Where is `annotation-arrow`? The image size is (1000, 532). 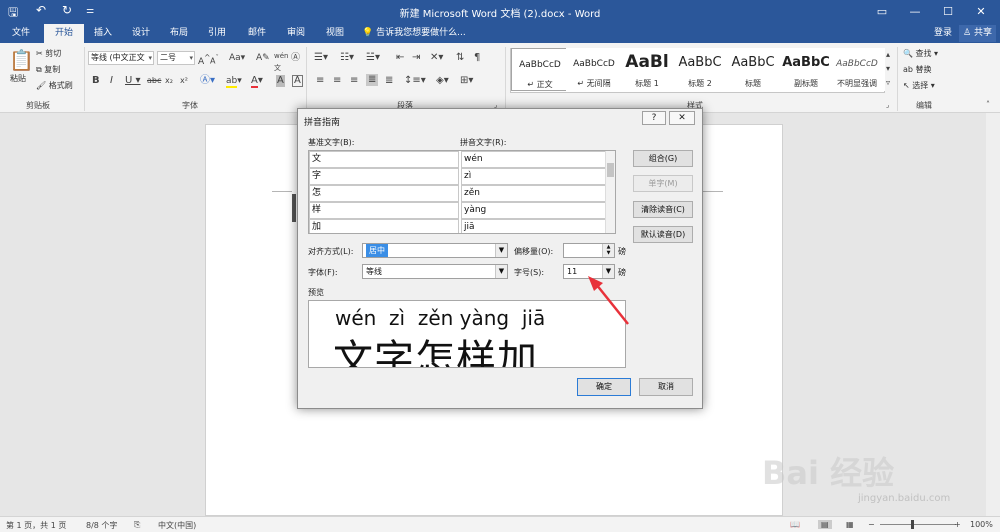
annotation-arrow is located at coordinates (608, 300).